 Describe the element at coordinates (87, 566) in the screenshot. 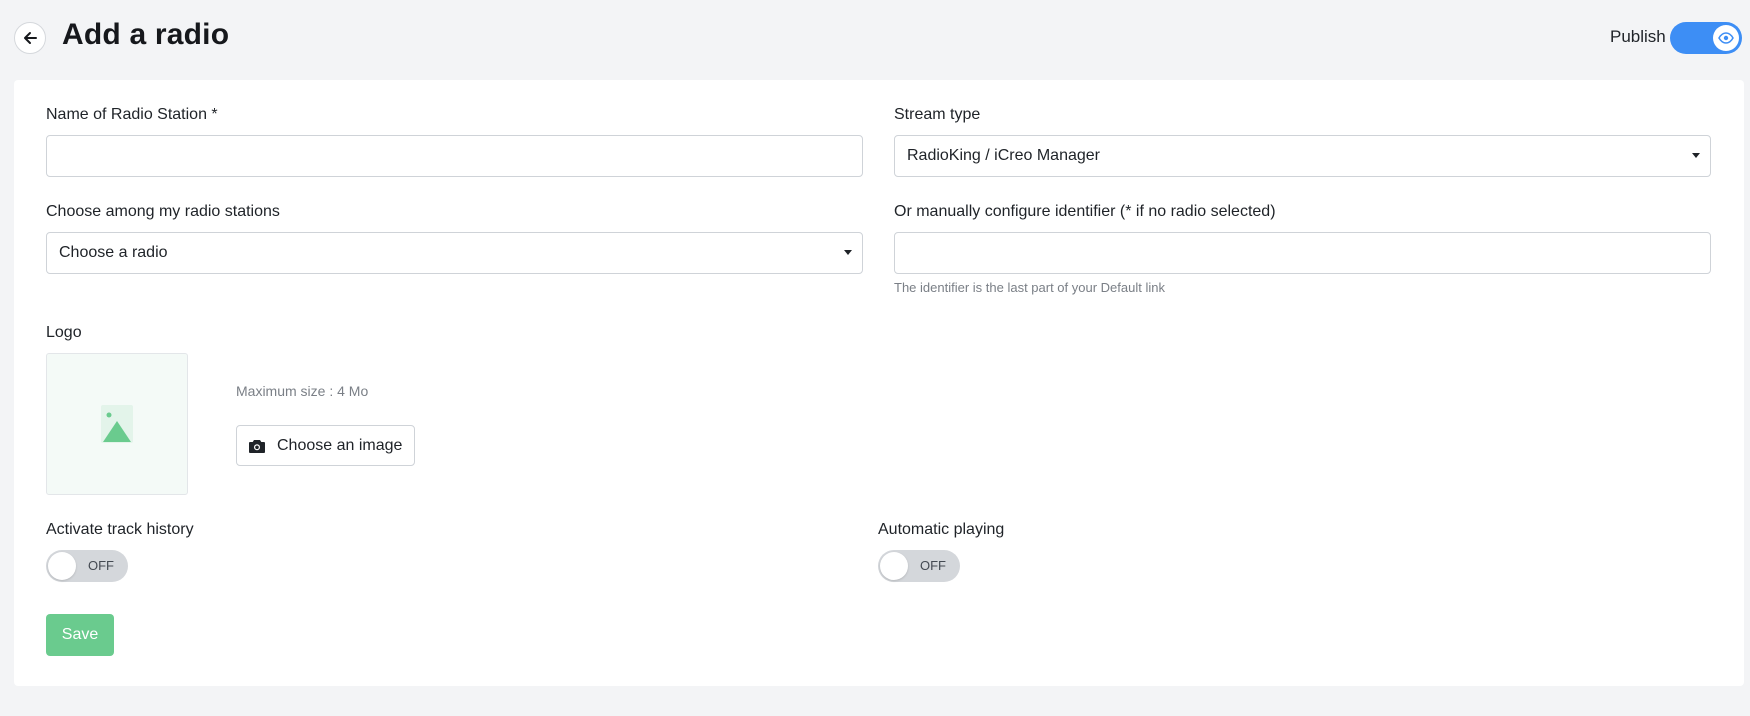

I see `track-history-toggle: OFF` at that location.